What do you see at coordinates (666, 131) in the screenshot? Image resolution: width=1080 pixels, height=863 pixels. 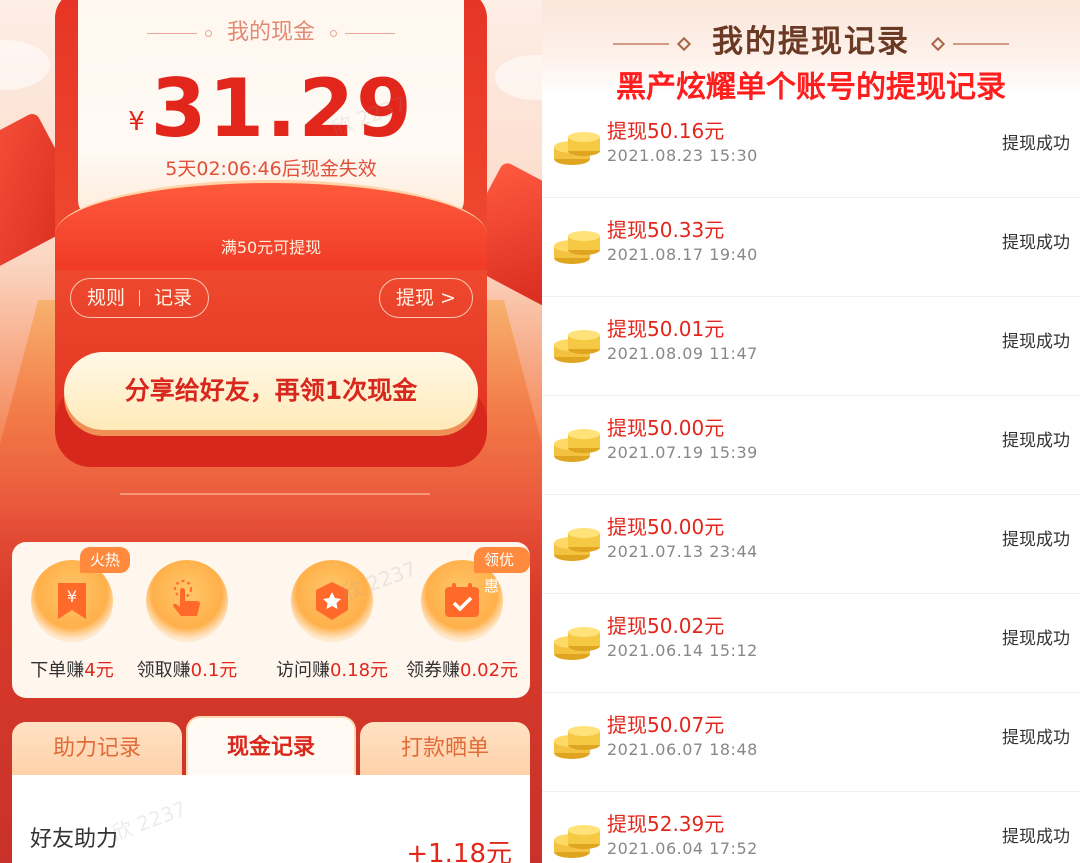 I see `withdraw-amount: 提现50.16元` at bounding box center [666, 131].